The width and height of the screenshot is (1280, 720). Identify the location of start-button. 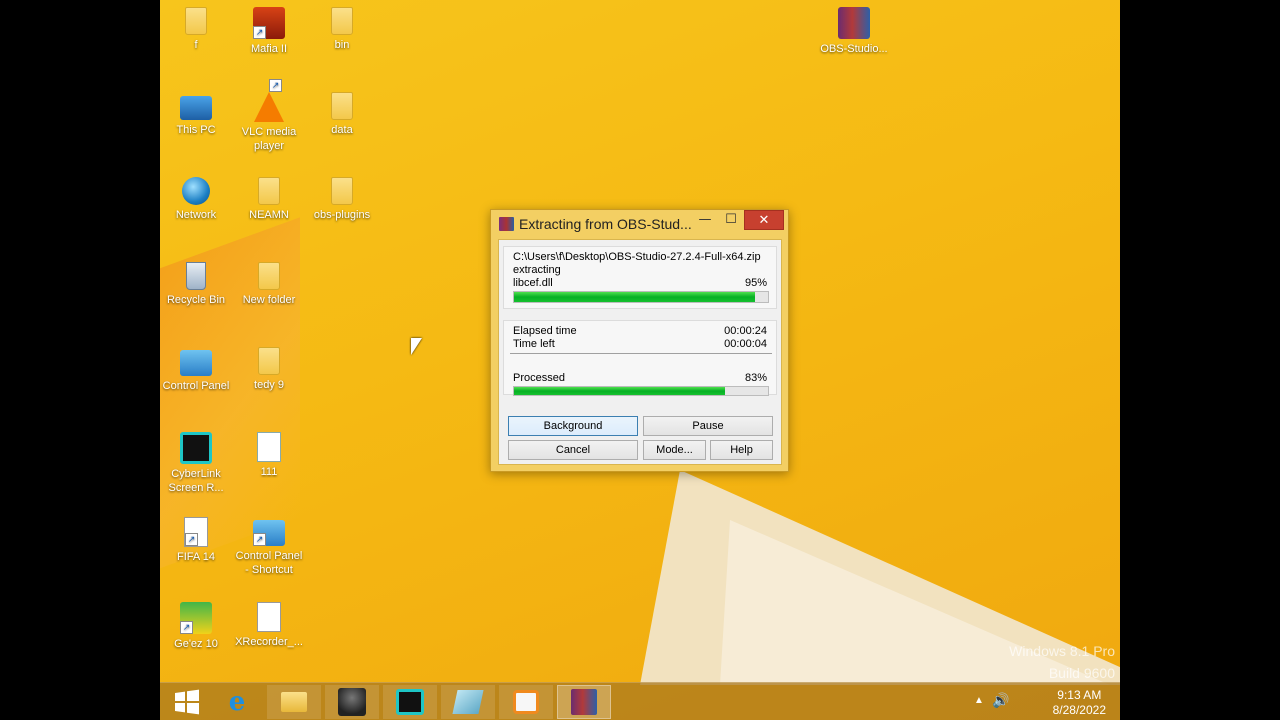
(187, 702).